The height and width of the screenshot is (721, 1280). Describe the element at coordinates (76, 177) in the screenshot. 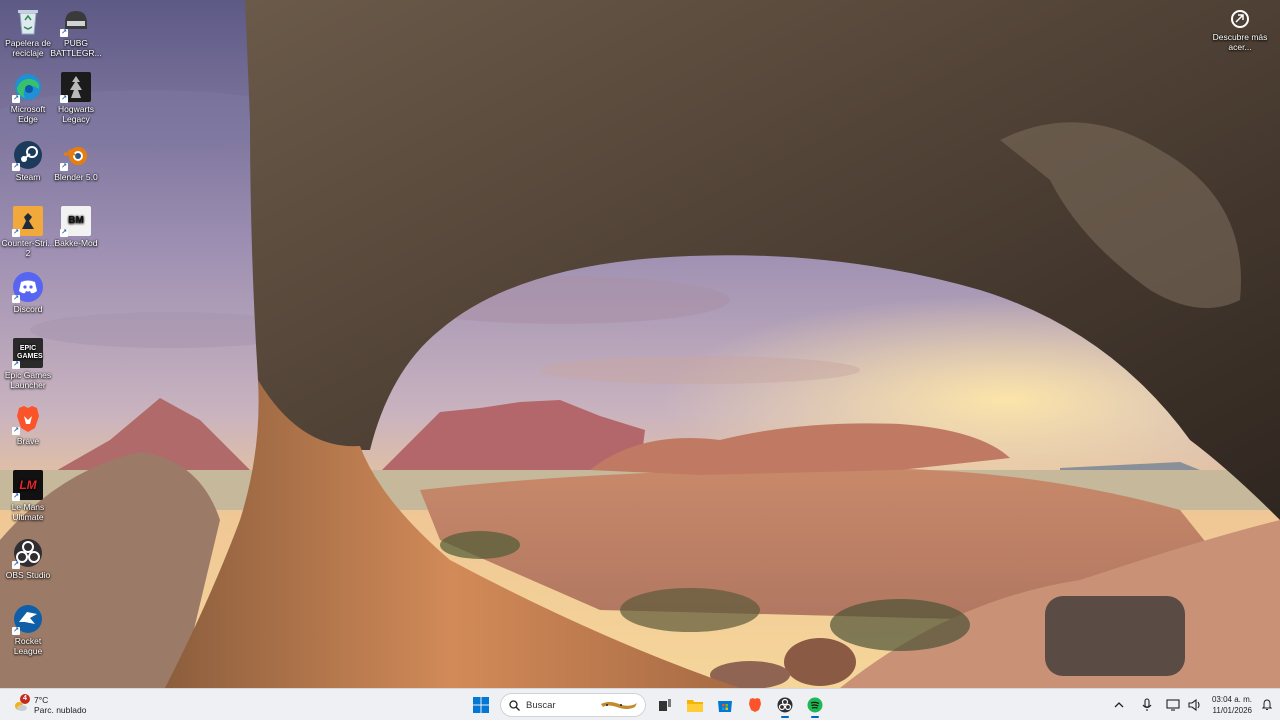

I see `desktop-icon-label: Blender 5.0` at that location.